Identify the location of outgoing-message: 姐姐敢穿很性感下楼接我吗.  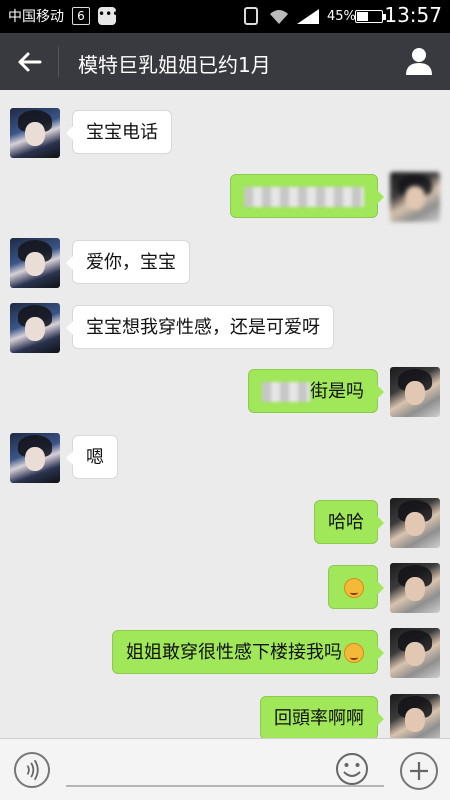
(248, 652).